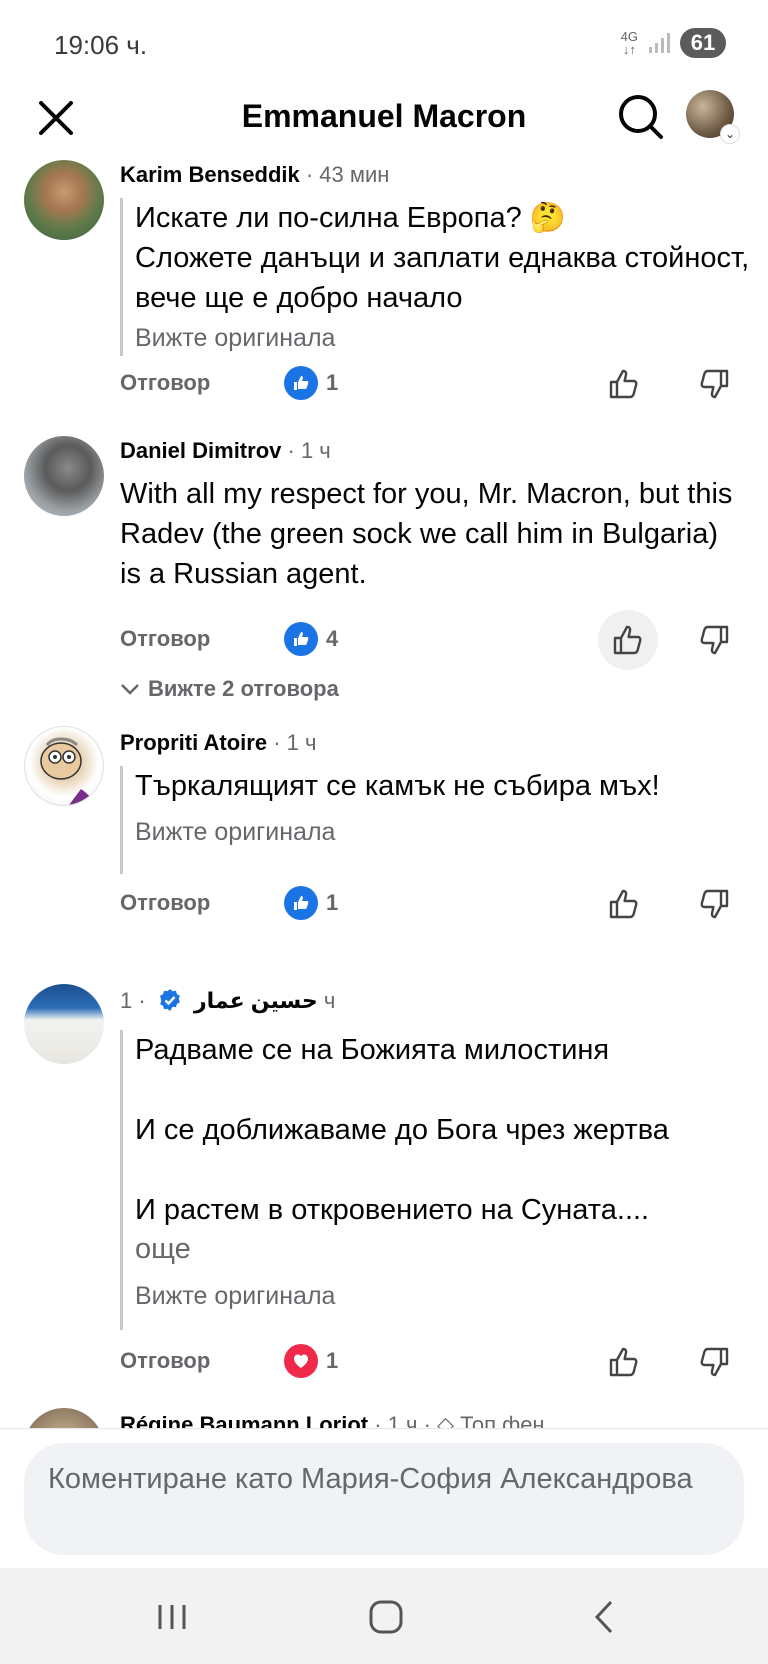 The height and width of the screenshot is (1664, 768). Describe the element at coordinates (256, 1000) in the screenshot. I see `author-name: حسين عمار` at that location.